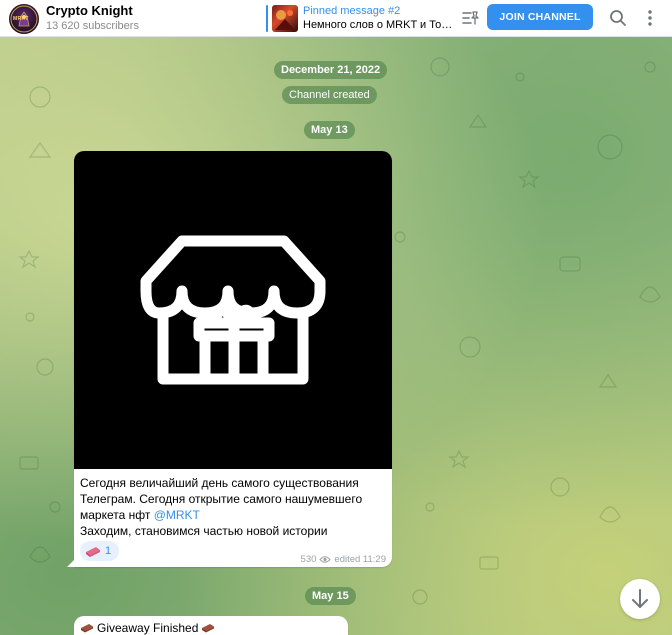 The width and height of the screenshot is (672, 635). Describe the element at coordinates (351, 11) in the screenshot. I see `pinned-title: Pinned message #2` at that location.